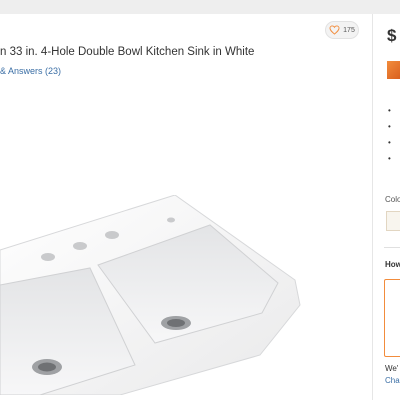 This screenshot has width=400, height=400. Describe the element at coordinates (392, 35) in the screenshot. I see `price: $` at that location.